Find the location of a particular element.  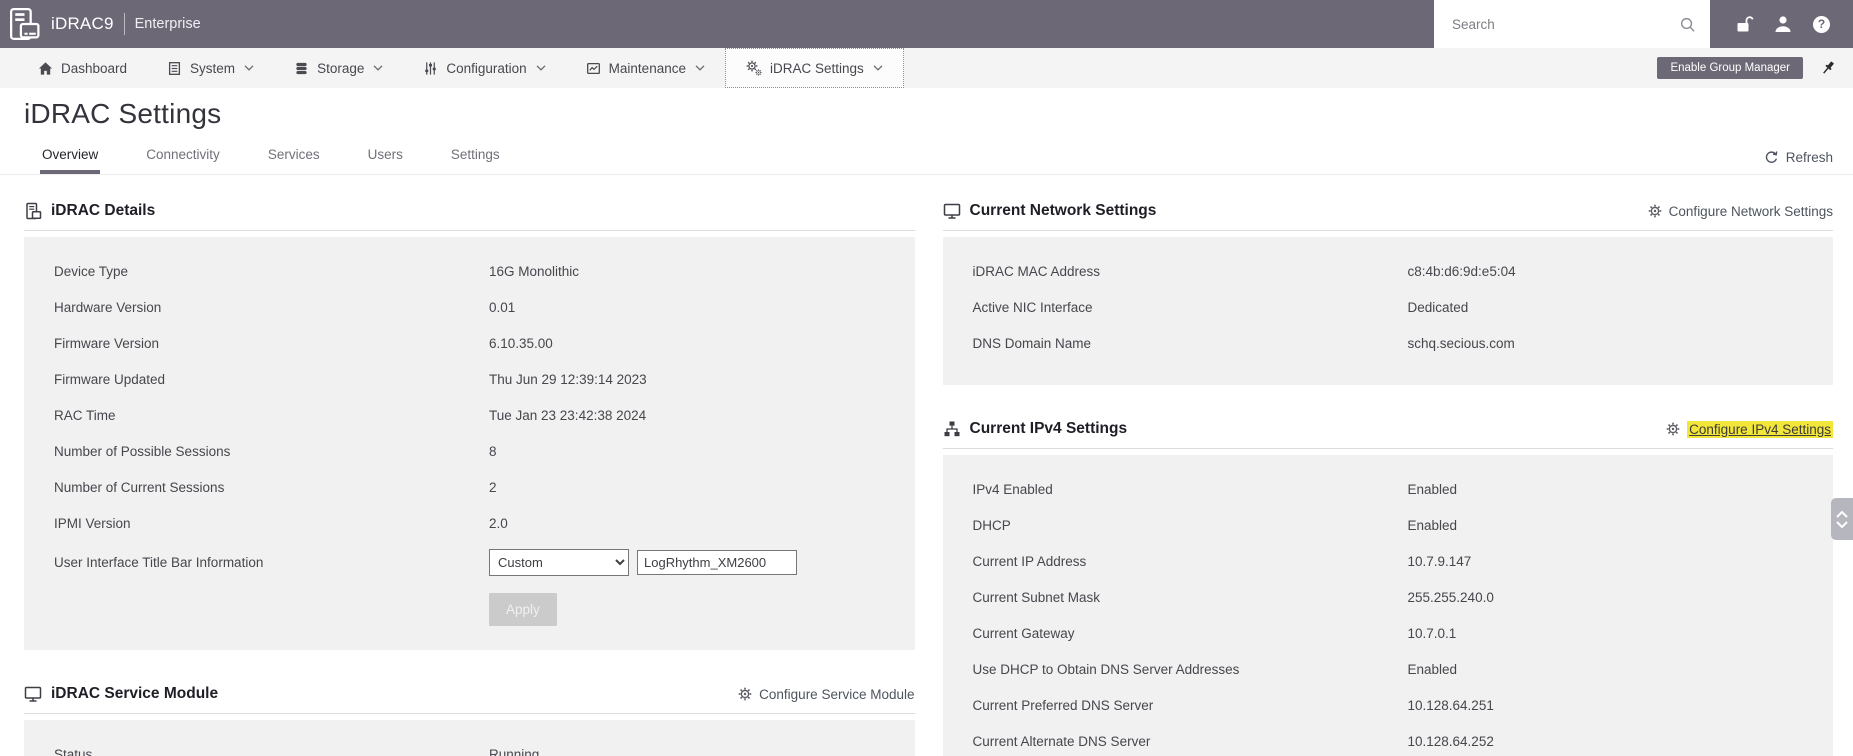

section-title: iDRAC Details is located at coordinates (103, 210).